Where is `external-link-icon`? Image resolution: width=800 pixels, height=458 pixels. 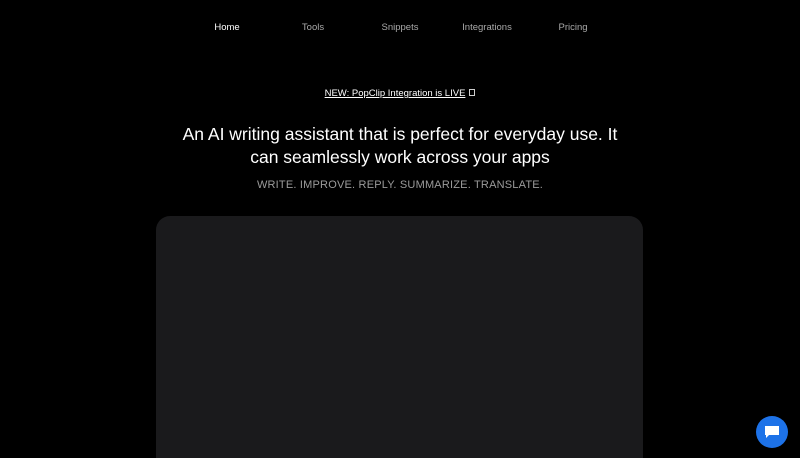 external-link-icon is located at coordinates (472, 92).